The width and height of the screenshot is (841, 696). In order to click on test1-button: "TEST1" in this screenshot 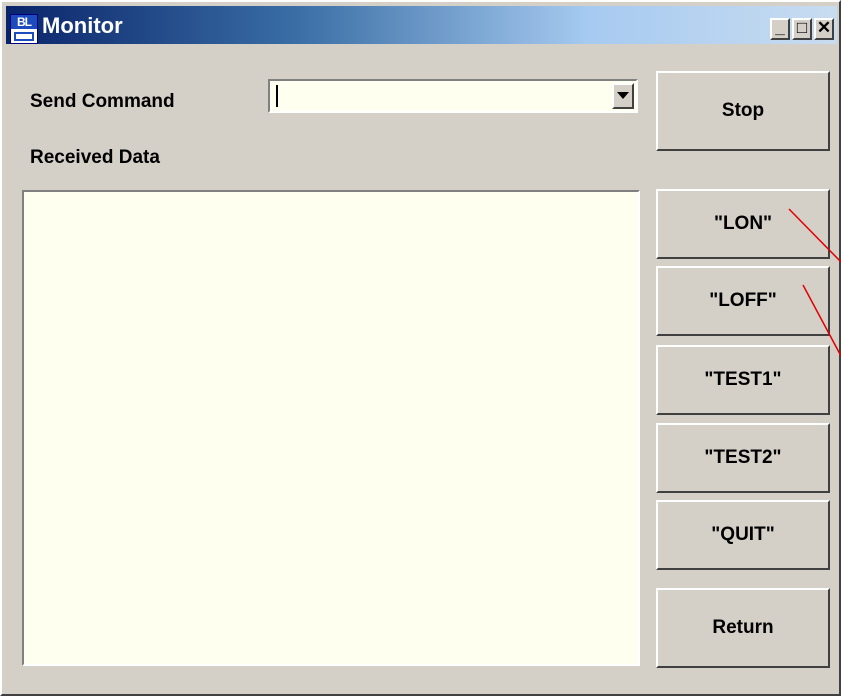, I will do `click(743, 380)`.